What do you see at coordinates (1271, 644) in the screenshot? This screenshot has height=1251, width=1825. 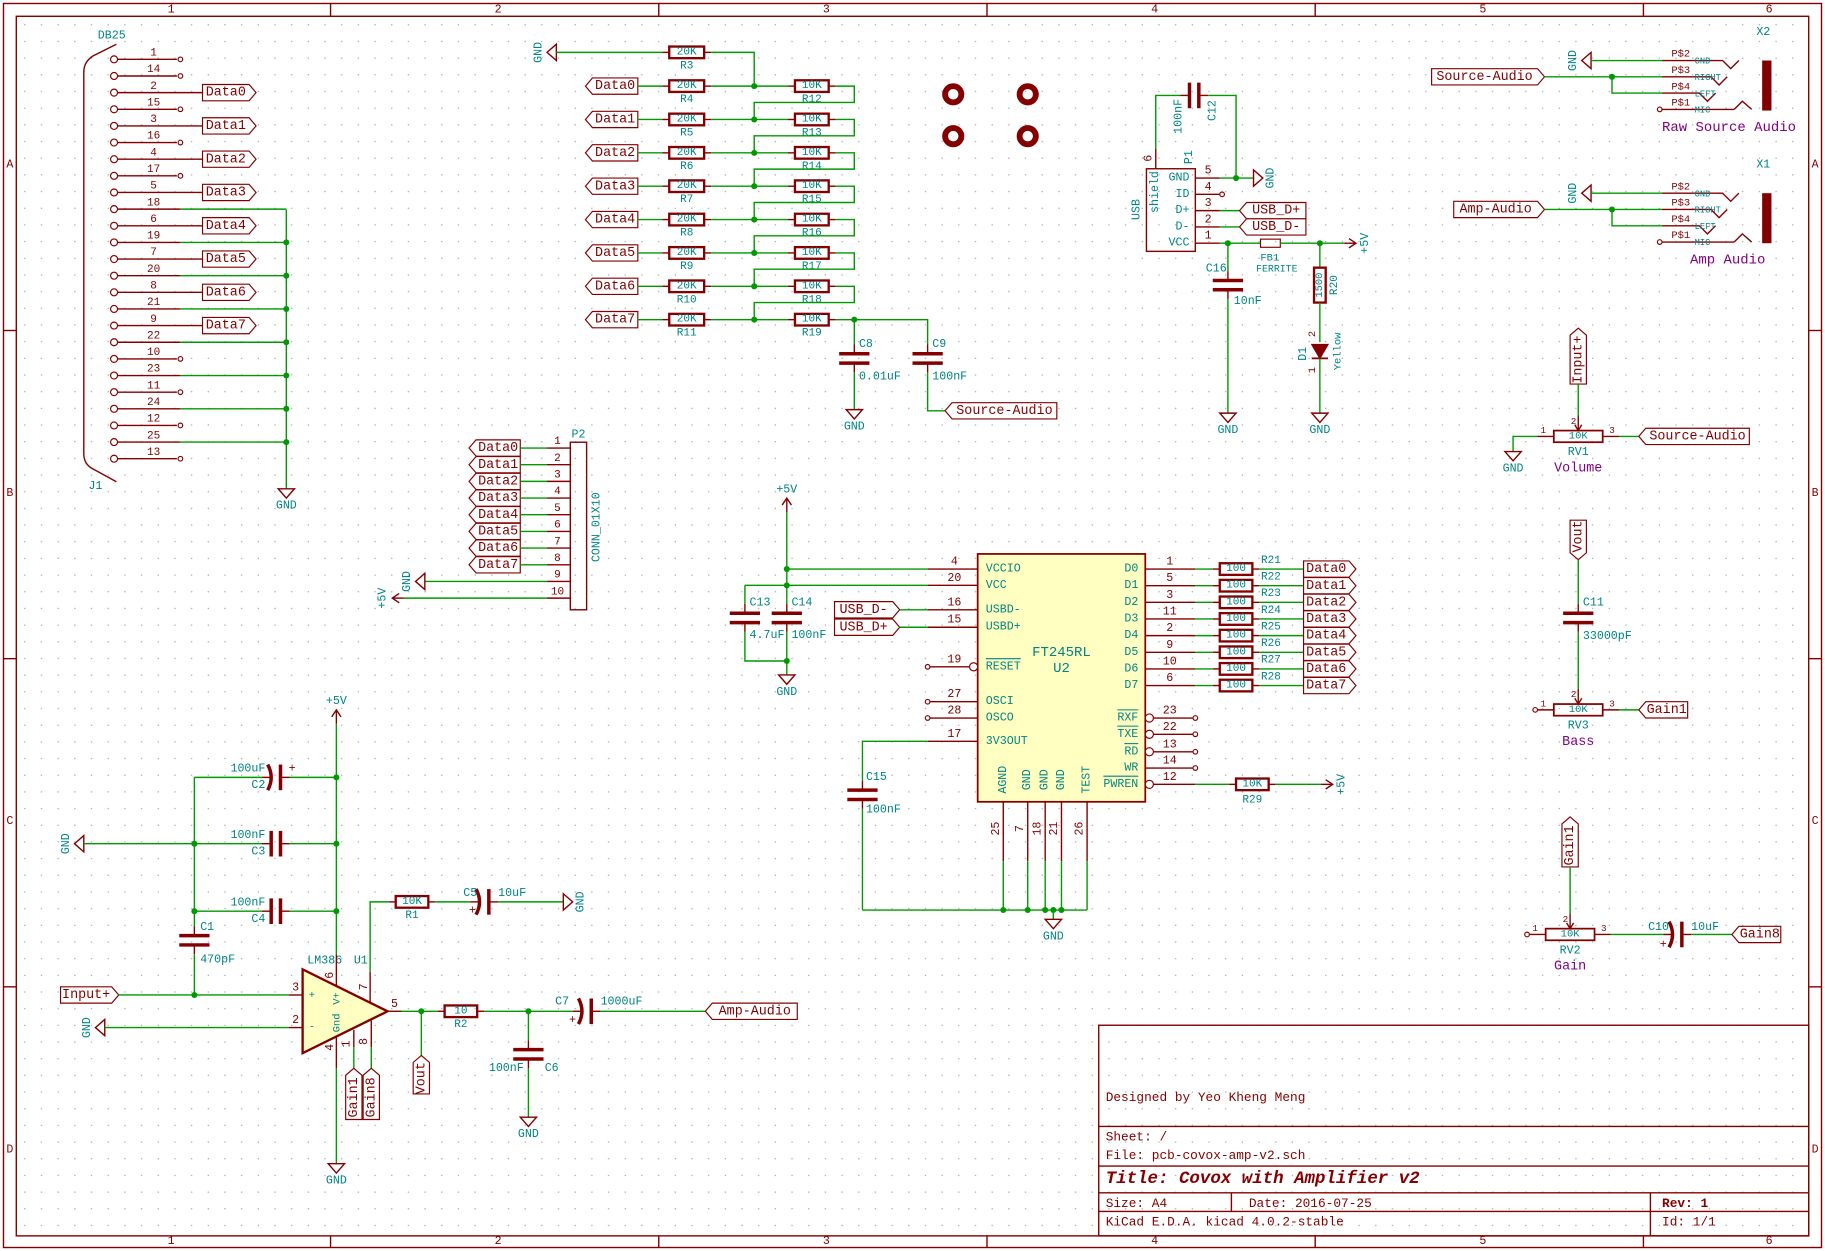 I see `resistor-ref: R26` at bounding box center [1271, 644].